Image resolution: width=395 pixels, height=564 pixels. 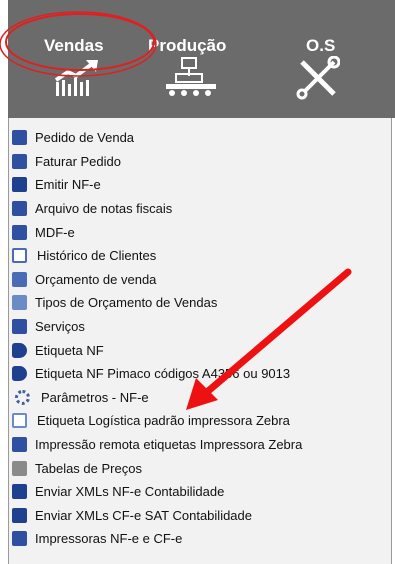 What do you see at coordinates (22, 397) in the screenshot?
I see `gear-icon` at bounding box center [22, 397].